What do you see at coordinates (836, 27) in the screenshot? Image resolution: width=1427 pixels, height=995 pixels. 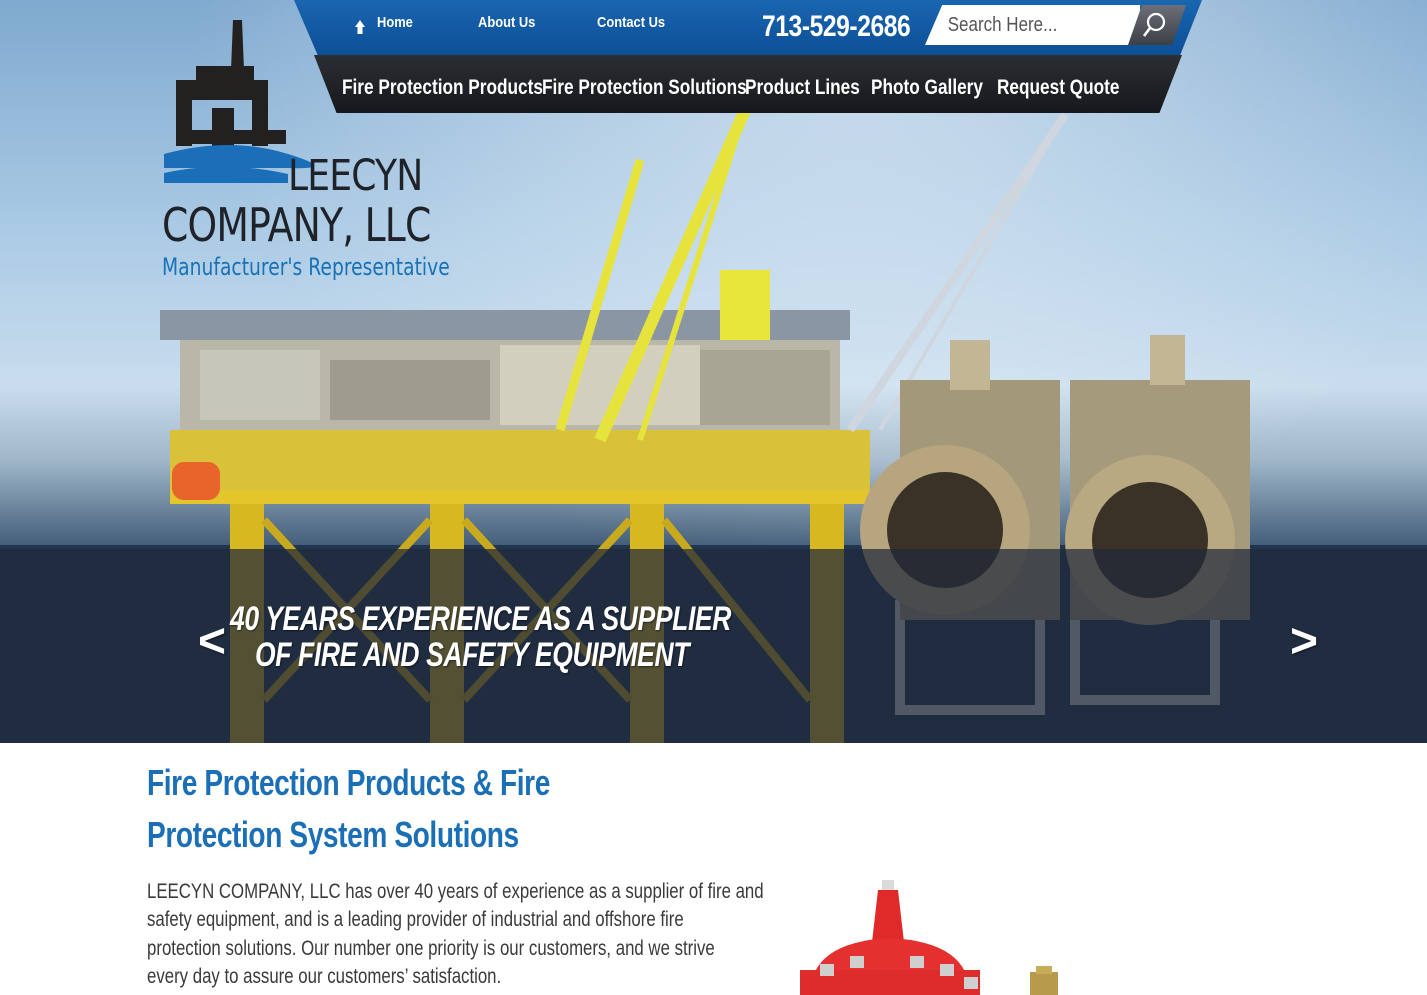 I see `phone-number: 713-529-2686` at bounding box center [836, 27].